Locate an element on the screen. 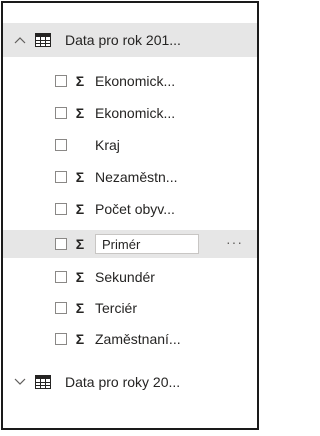 The image size is (320, 436). more-options-icon: ··· is located at coordinates (234, 242).